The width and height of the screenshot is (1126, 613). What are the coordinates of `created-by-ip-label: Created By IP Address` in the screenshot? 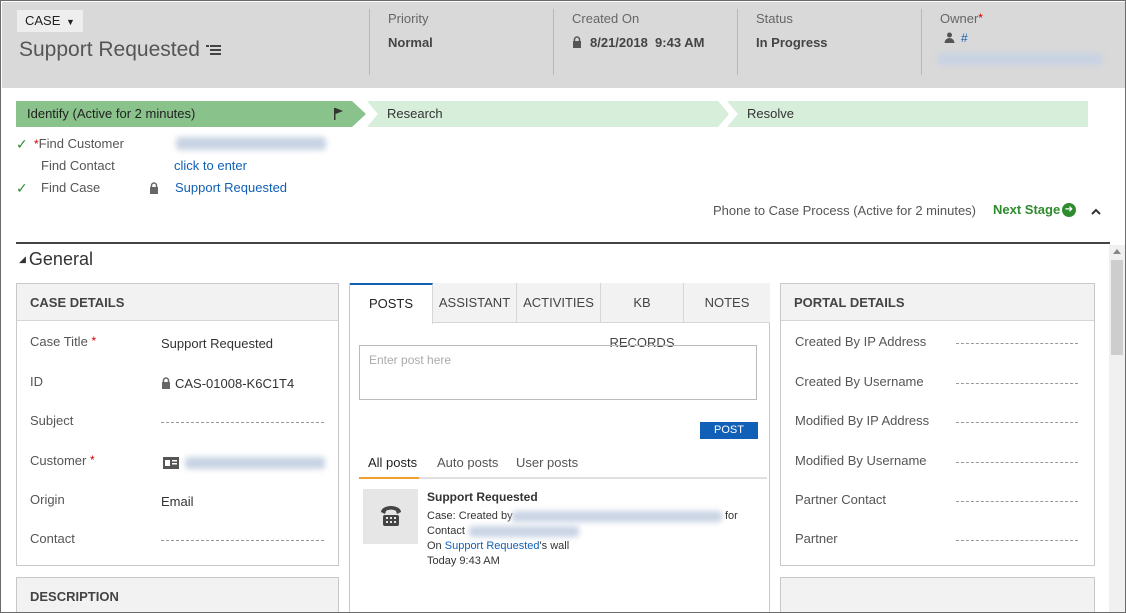 It's located at (861, 341).